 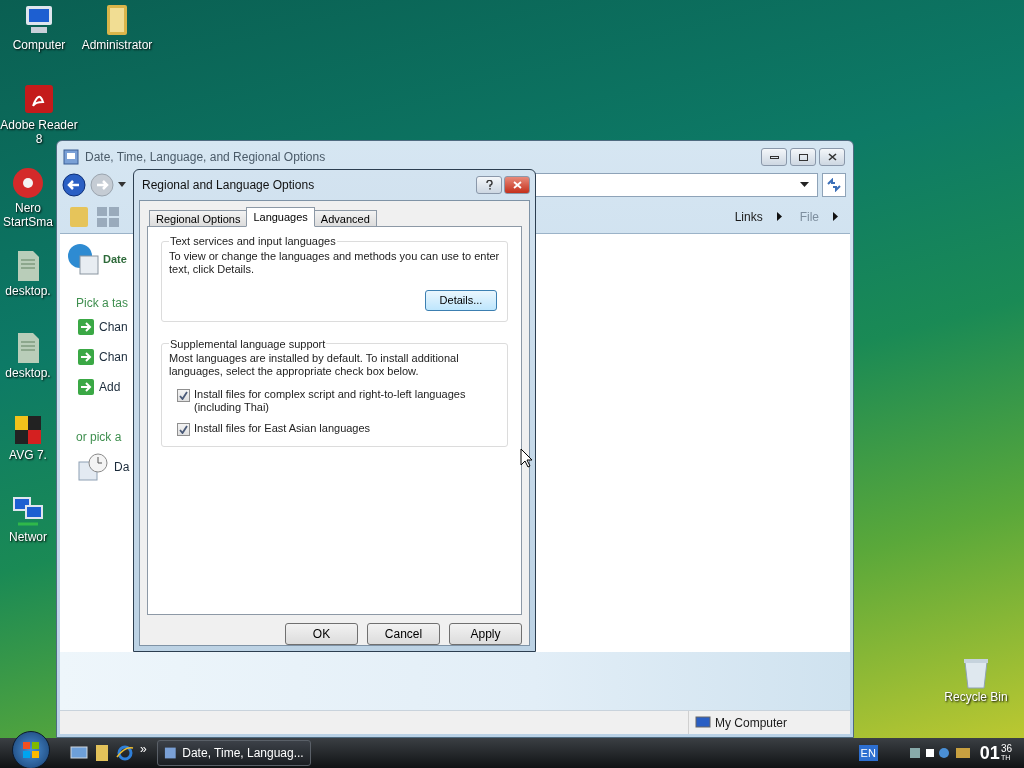 What do you see at coordinates (122, 467) in the screenshot?
I see `control-panel-link: Da` at bounding box center [122, 467].